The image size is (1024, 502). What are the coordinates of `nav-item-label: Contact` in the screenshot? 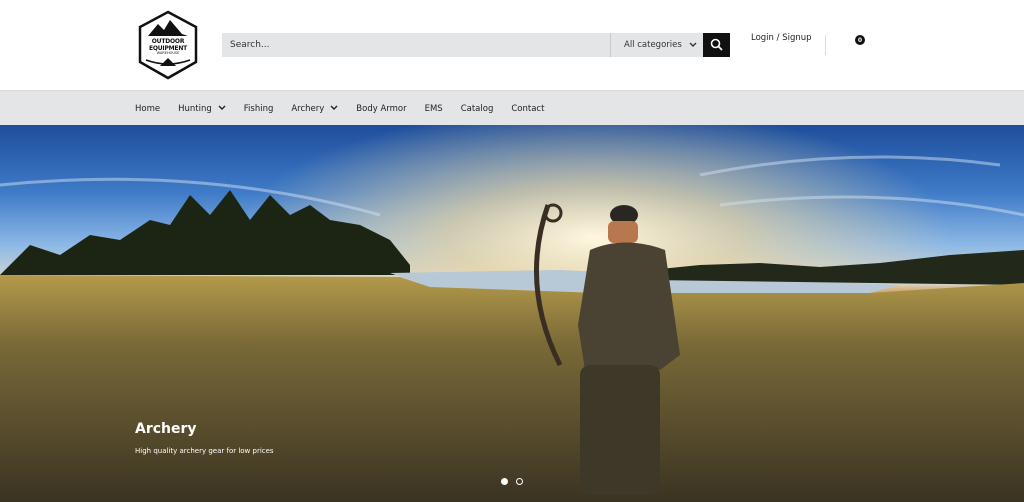 It's located at (528, 108).